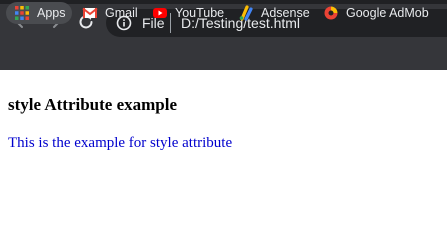 The image size is (447, 247). What do you see at coordinates (160, 13) in the screenshot?
I see `youtube-icon` at bounding box center [160, 13].